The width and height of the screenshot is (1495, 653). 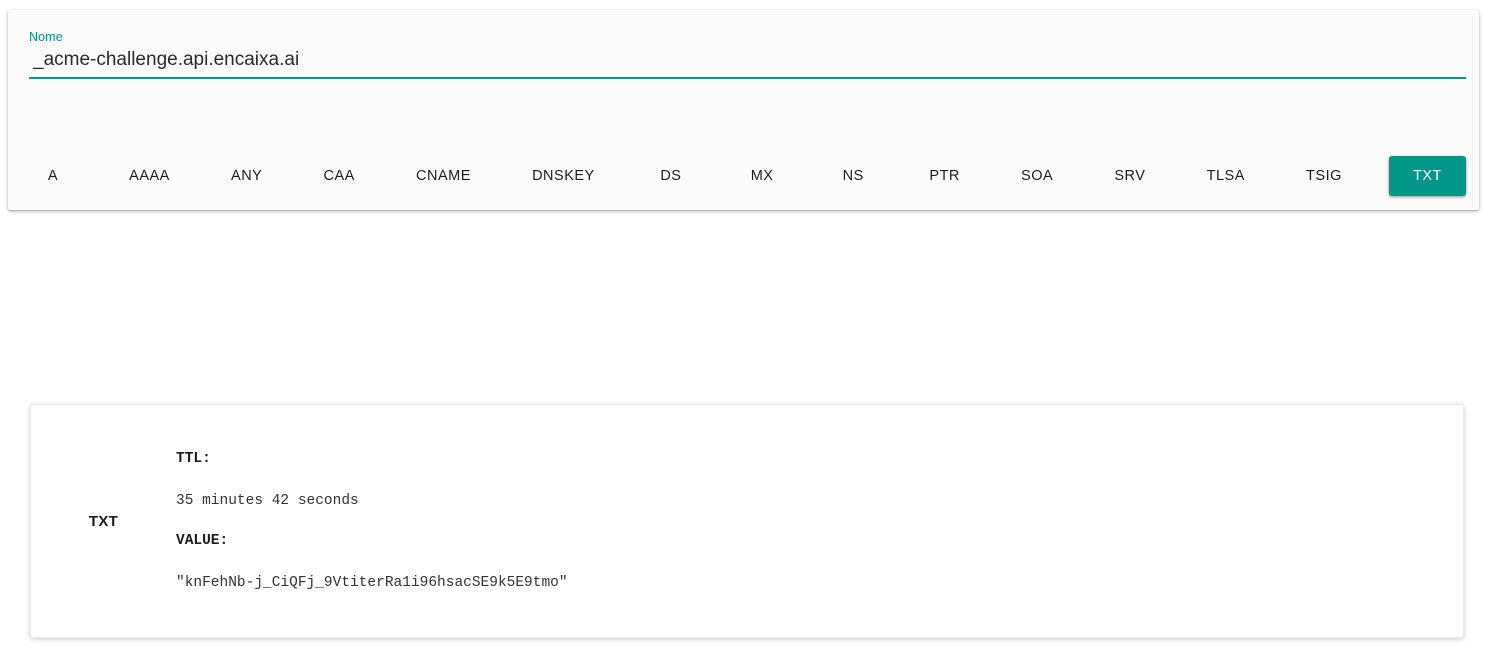 What do you see at coordinates (944, 176) in the screenshot?
I see `record-type-button-ptr: PTR` at bounding box center [944, 176].